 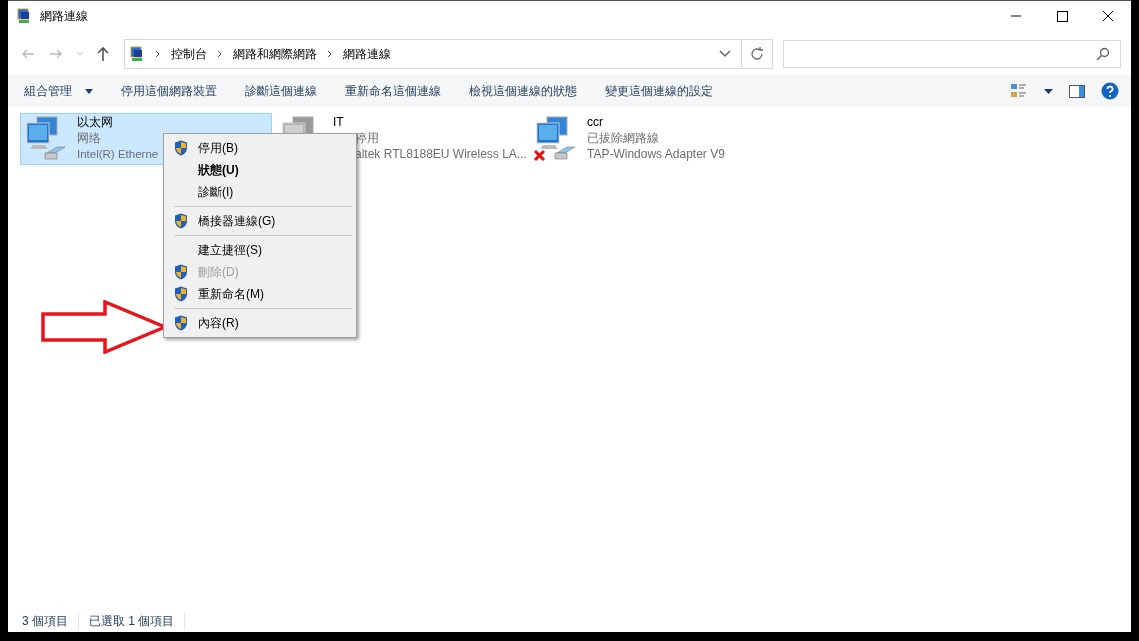 I want to click on refresh-icon, so click(x=757, y=54).